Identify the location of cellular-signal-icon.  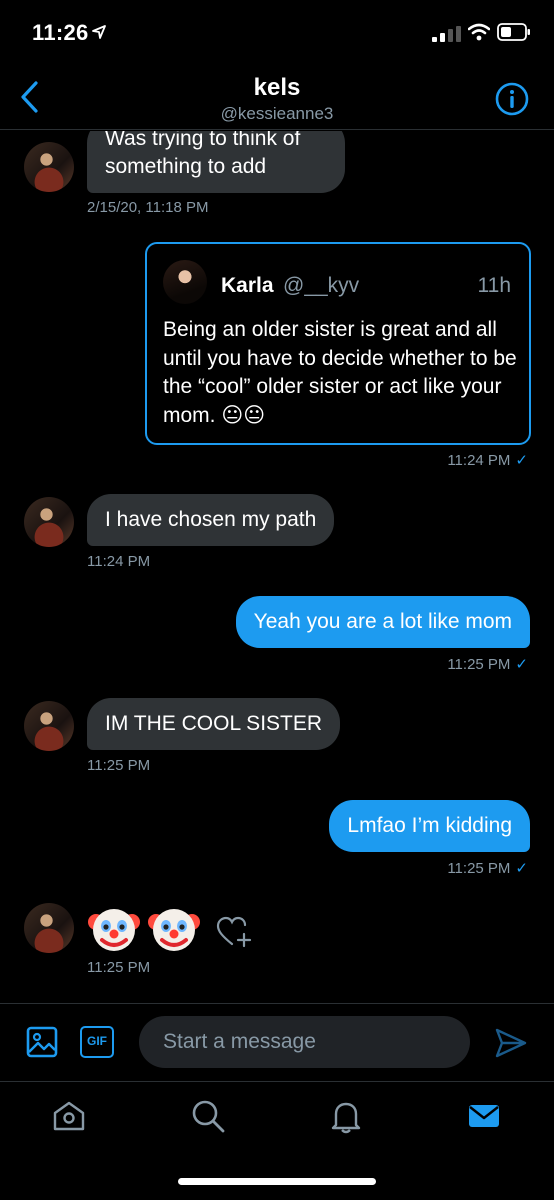
(446, 34).